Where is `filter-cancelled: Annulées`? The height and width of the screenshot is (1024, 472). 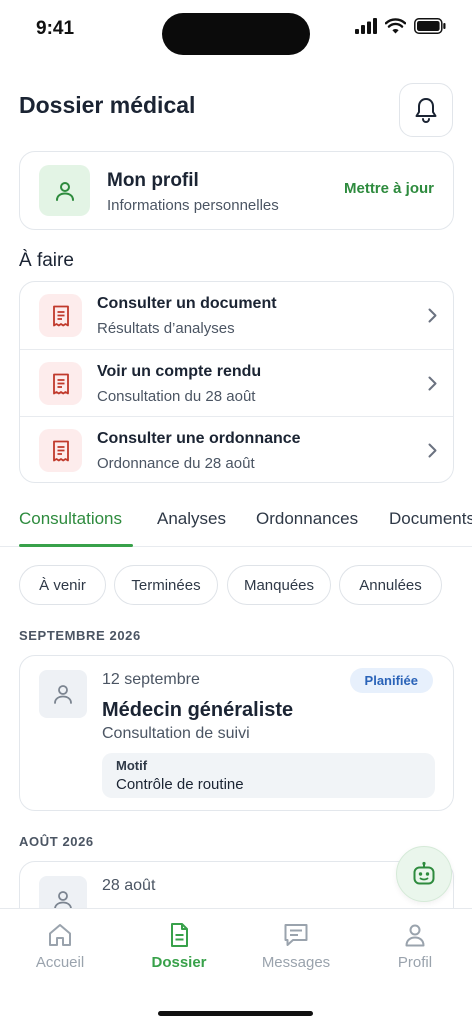 filter-cancelled: Annulées is located at coordinates (390, 585).